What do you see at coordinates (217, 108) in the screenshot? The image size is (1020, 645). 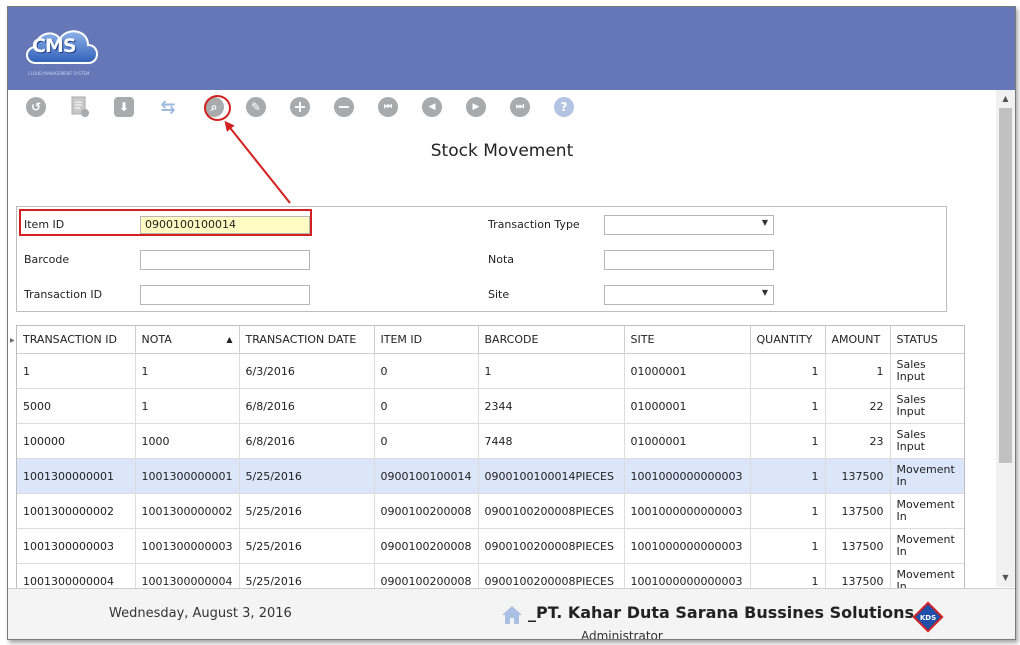 I see `annotation-circle` at bounding box center [217, 108].